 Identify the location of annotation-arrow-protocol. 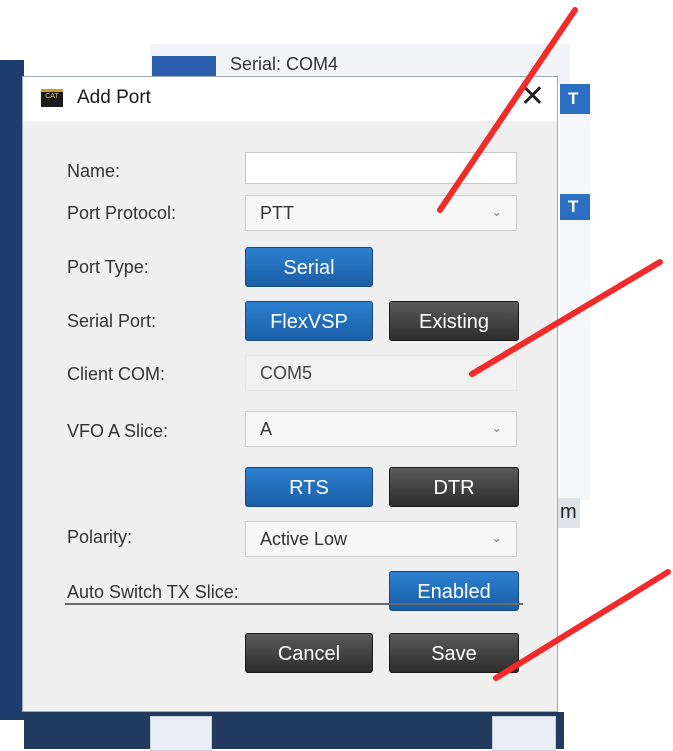
(507, 110).